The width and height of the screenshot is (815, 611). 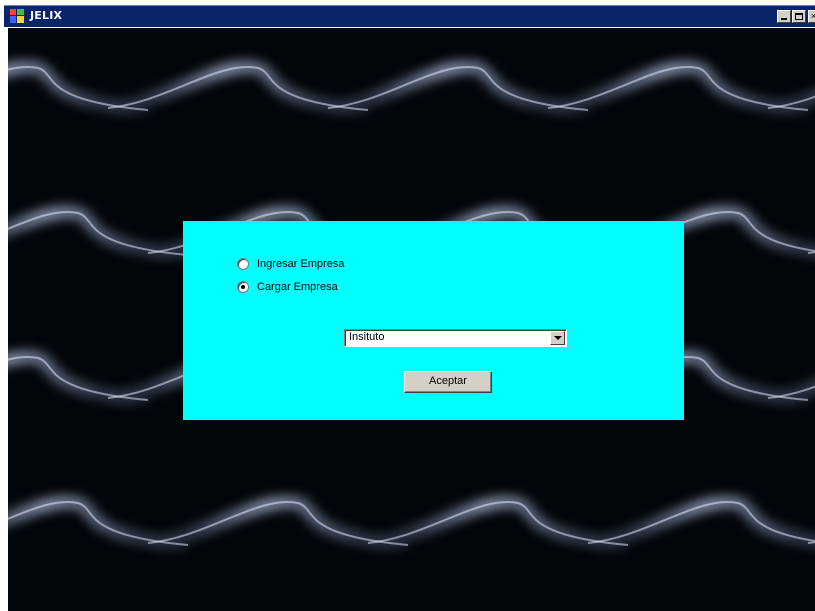 What do you see at coordinates (297, 287) in the screenshot?
I see `radio-label: Cargar Empresa` at bounding box center [297, 287].